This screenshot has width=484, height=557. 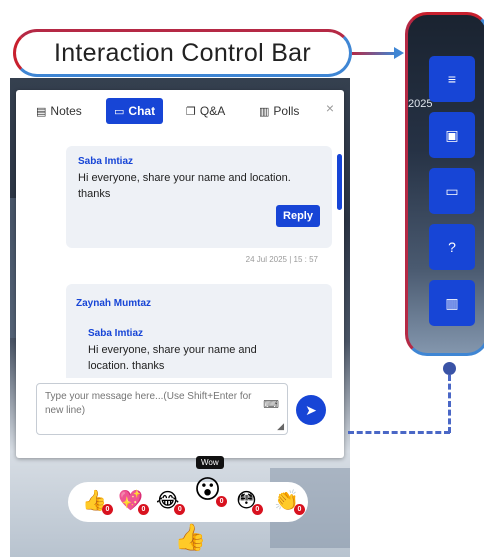 What do you see at coordinates (330, 108) in the screenshot?
I see `close-icon: ×` at bounding box center [330, 108].